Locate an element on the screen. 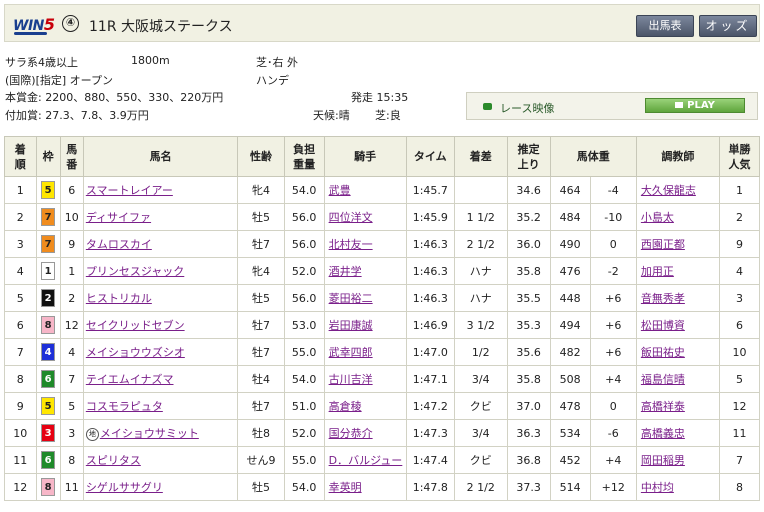  horse-name-link: コスモラピュタ is located at coordinates (124, 406).